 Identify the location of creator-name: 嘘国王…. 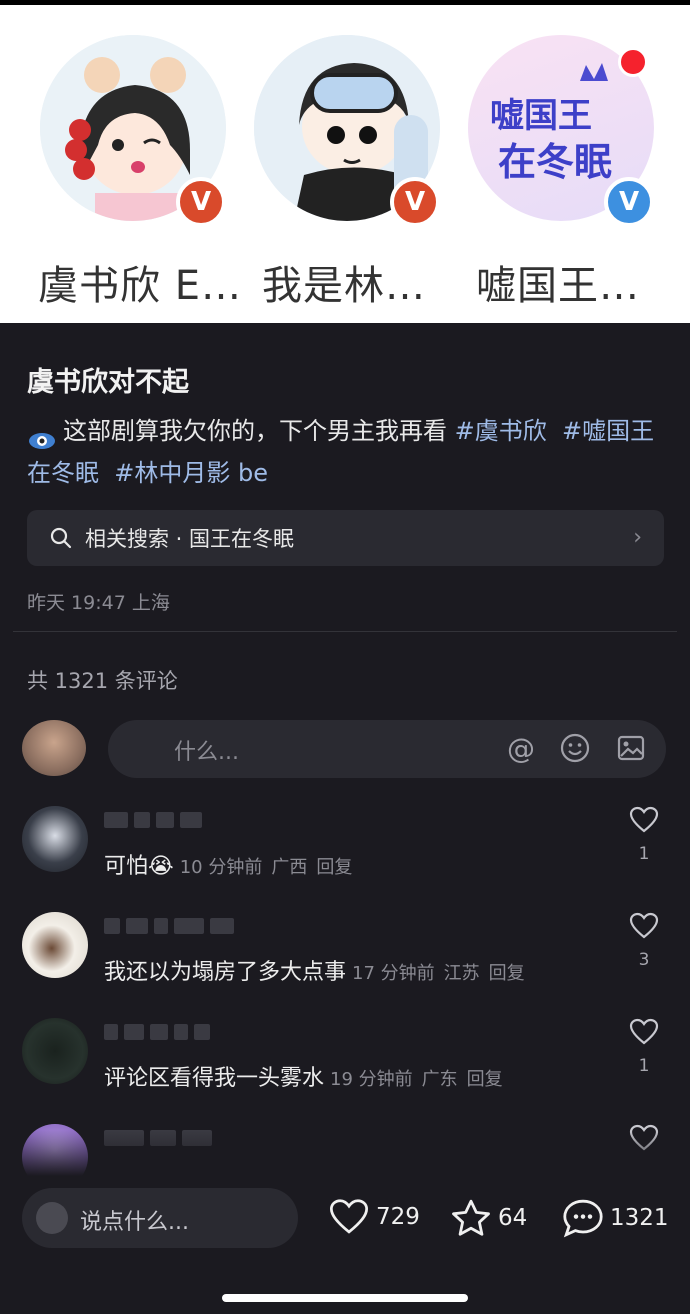
(558, 282).